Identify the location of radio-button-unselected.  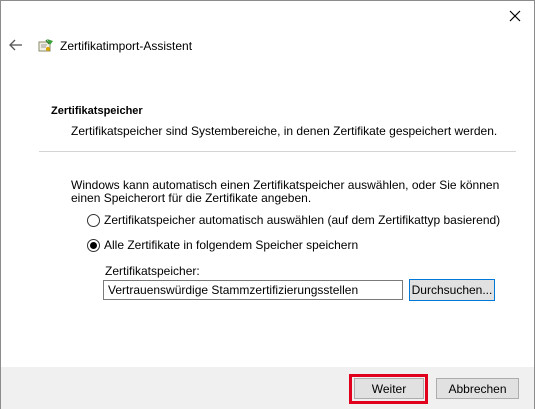
(93, 220).